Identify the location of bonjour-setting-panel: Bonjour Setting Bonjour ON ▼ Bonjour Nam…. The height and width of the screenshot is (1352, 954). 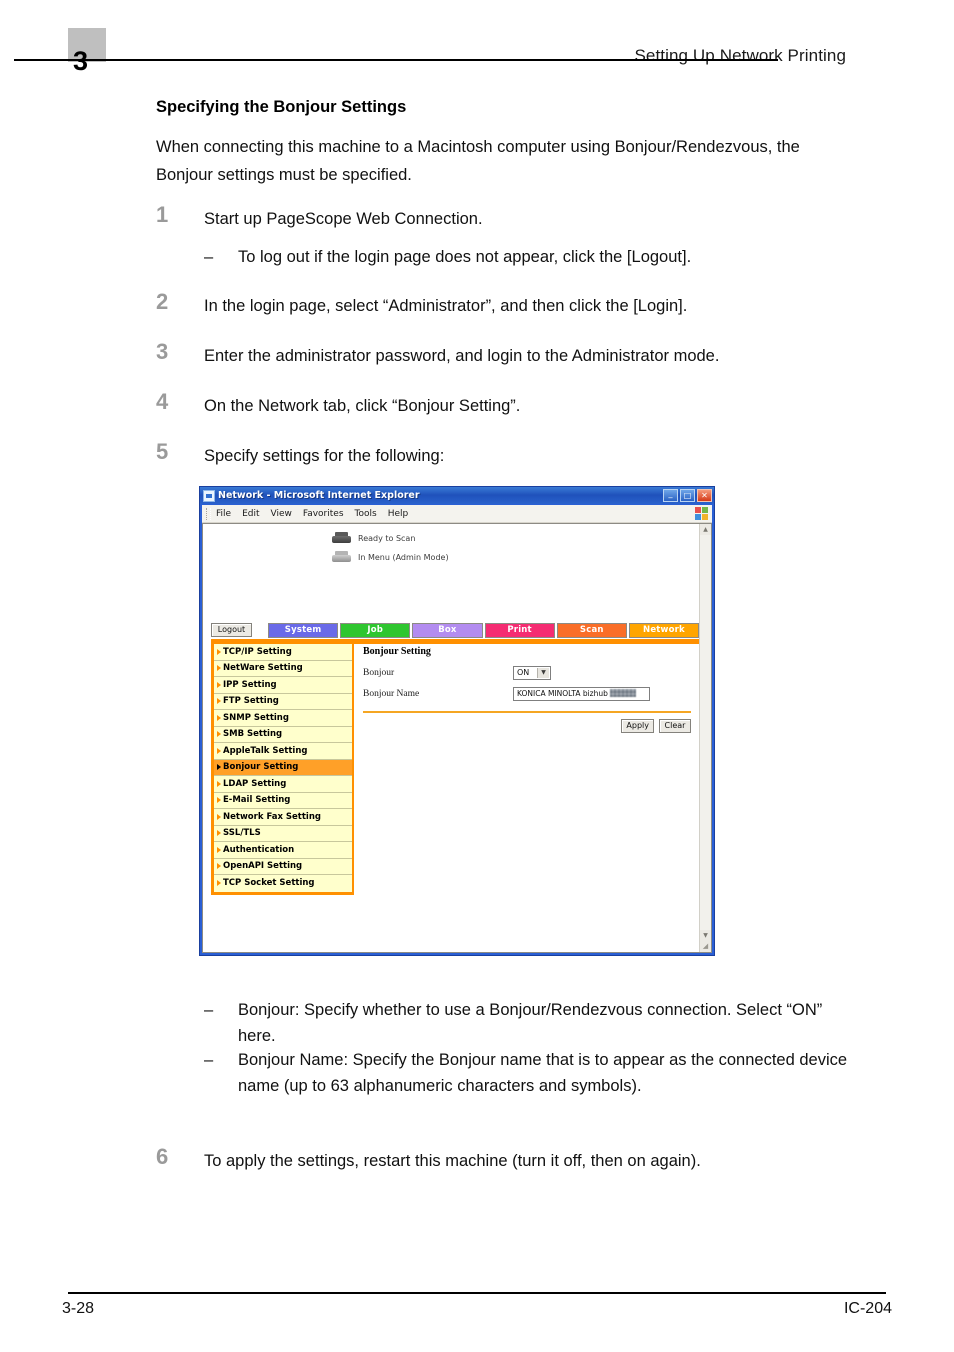
(527, 689).